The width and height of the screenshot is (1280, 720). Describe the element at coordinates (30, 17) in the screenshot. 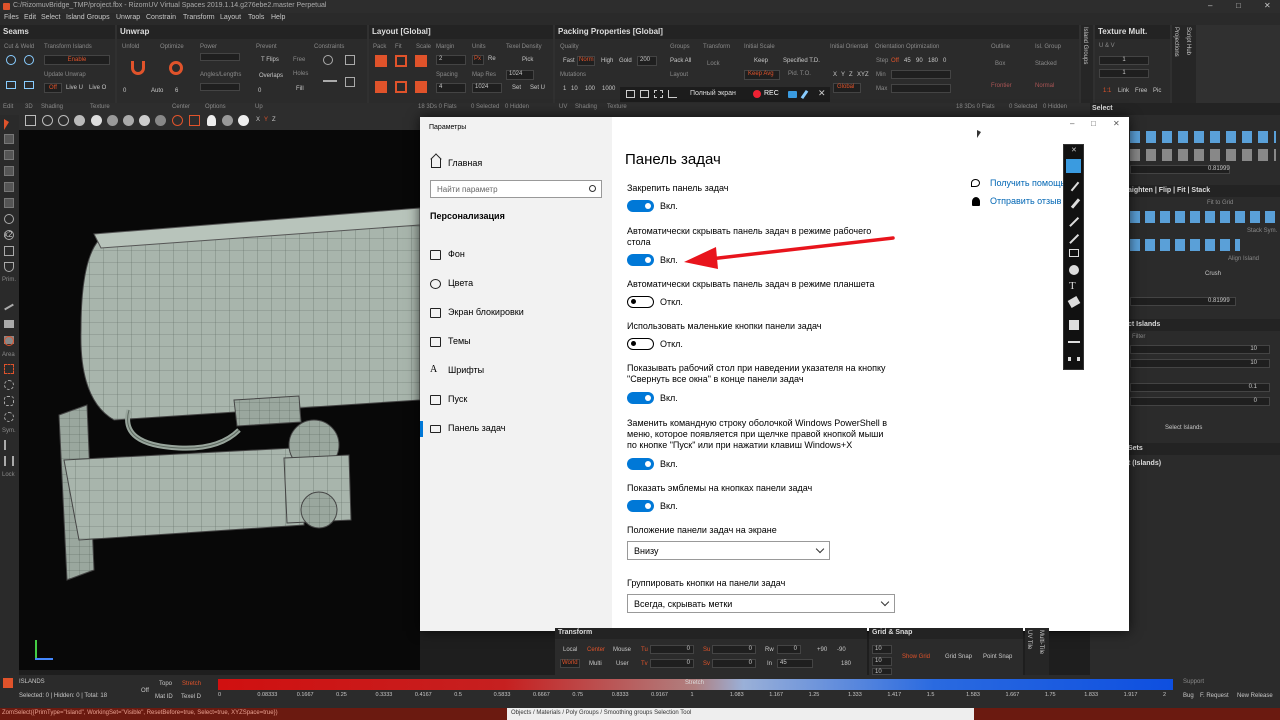

I see `menu-edit: Edit` at that location.